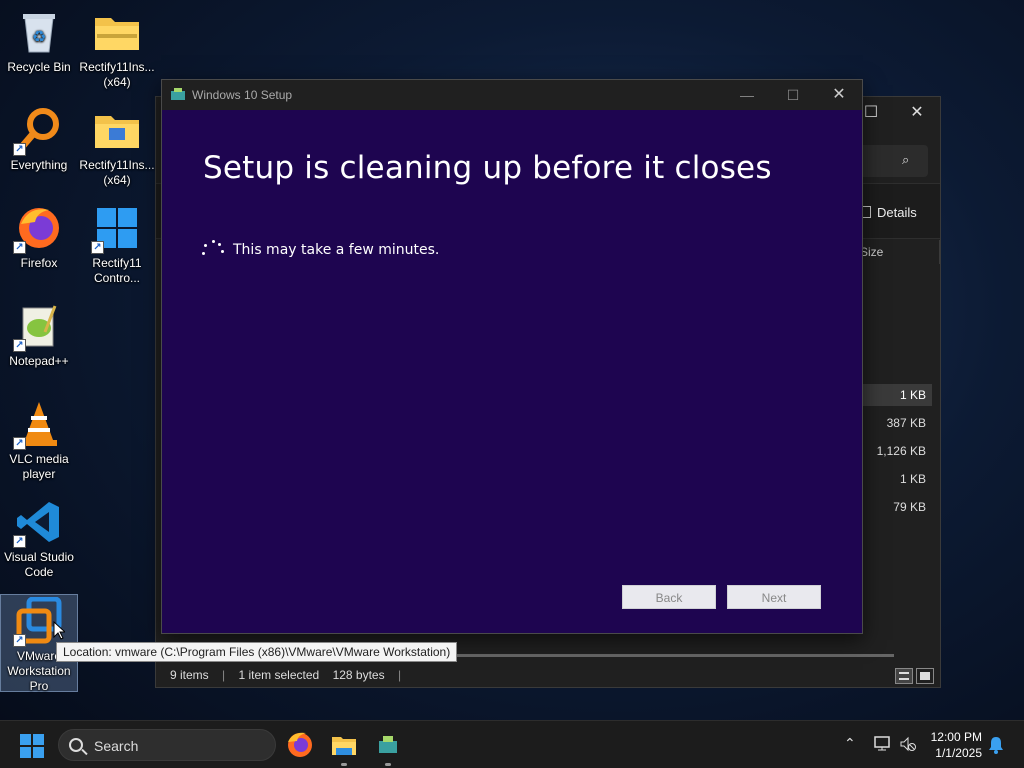 The width and height of the screenshot is (1024, 768). I want to click on search-icon: ⌕, so click(906, 159).